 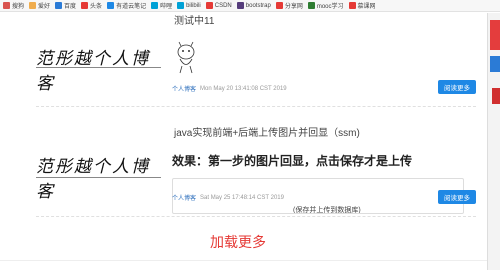 What do you see at coordinates (362, 5) in the screenshot?
I see `bookmark-imooc: 慕课网` at bounding box center [362, 5].